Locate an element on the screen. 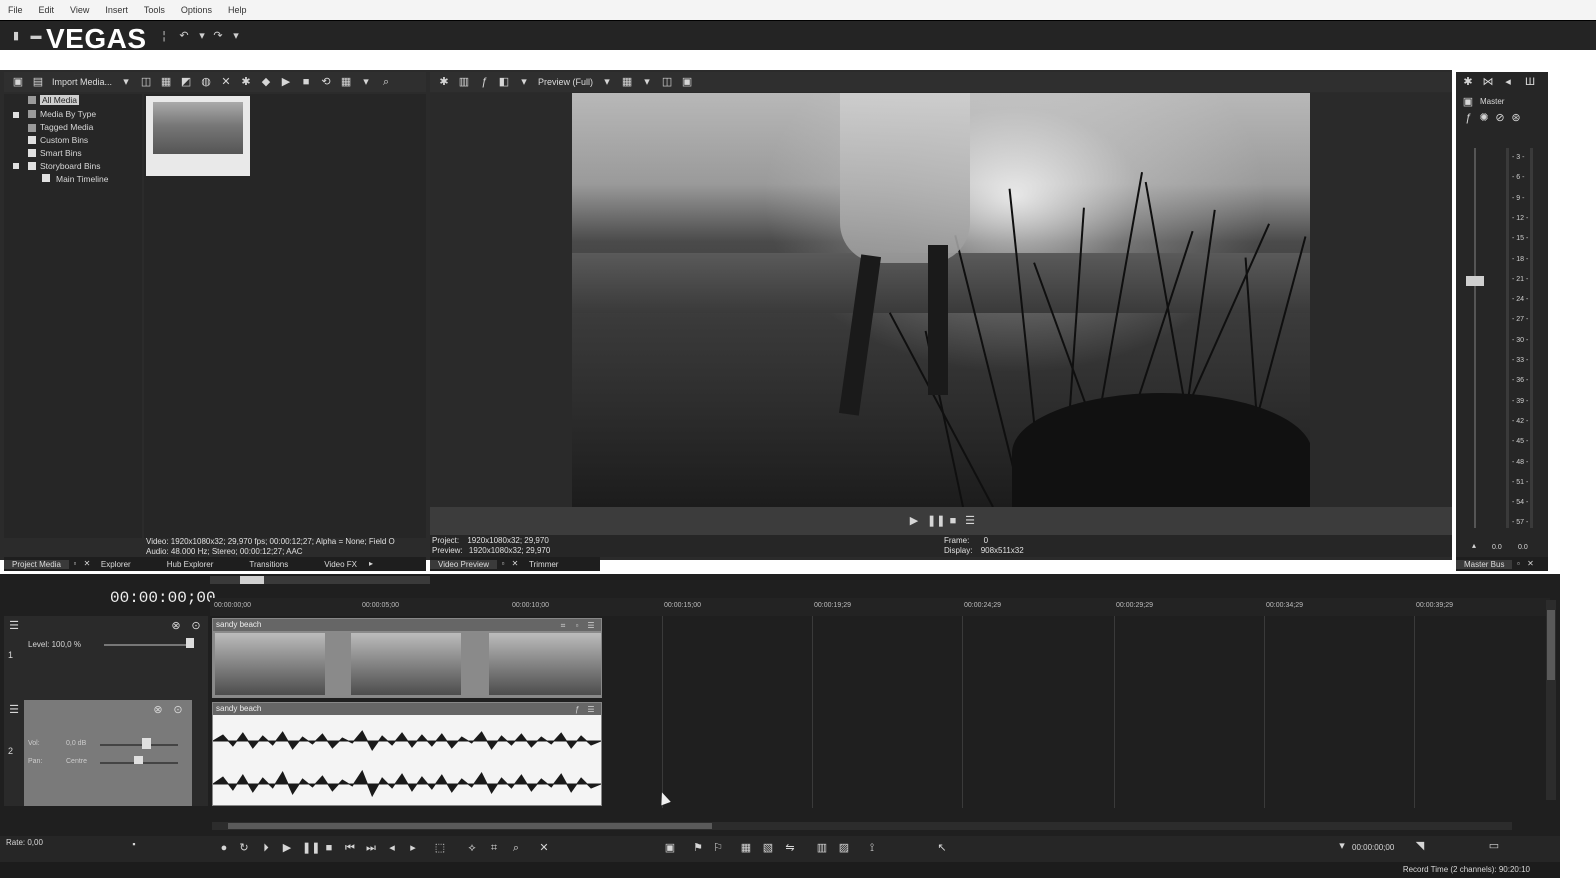 This screenshot has height=896, width=1596. end-marker-icon: ▾ is located at coordinates (1342, 846).